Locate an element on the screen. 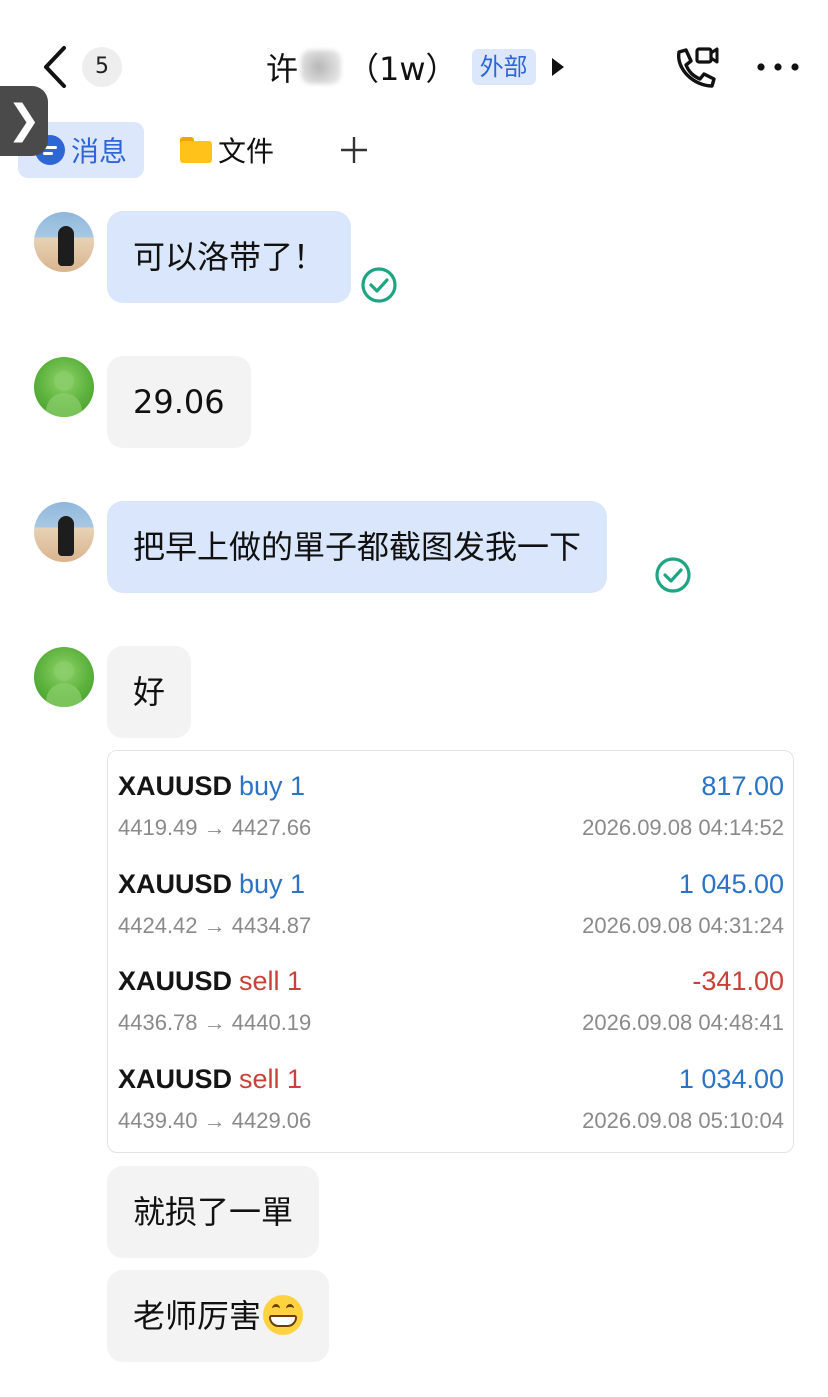 The height and width of the screenshot is (1397, 828). more-horizontal-icon is located at coordinates (778, 67).